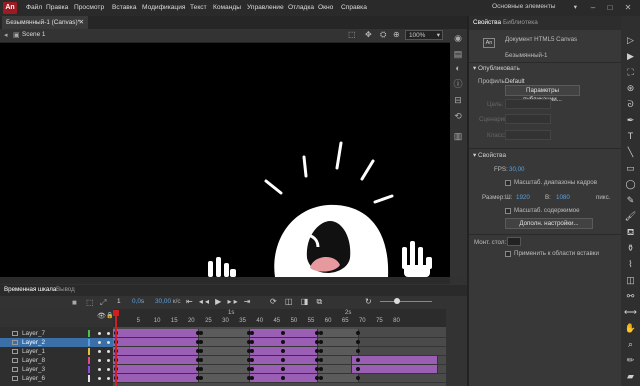  What do you see at coordinates (630, 56) in the screenshot?
I see `subselect-arrow-icon: ▶` at bounding box center [630, 56].